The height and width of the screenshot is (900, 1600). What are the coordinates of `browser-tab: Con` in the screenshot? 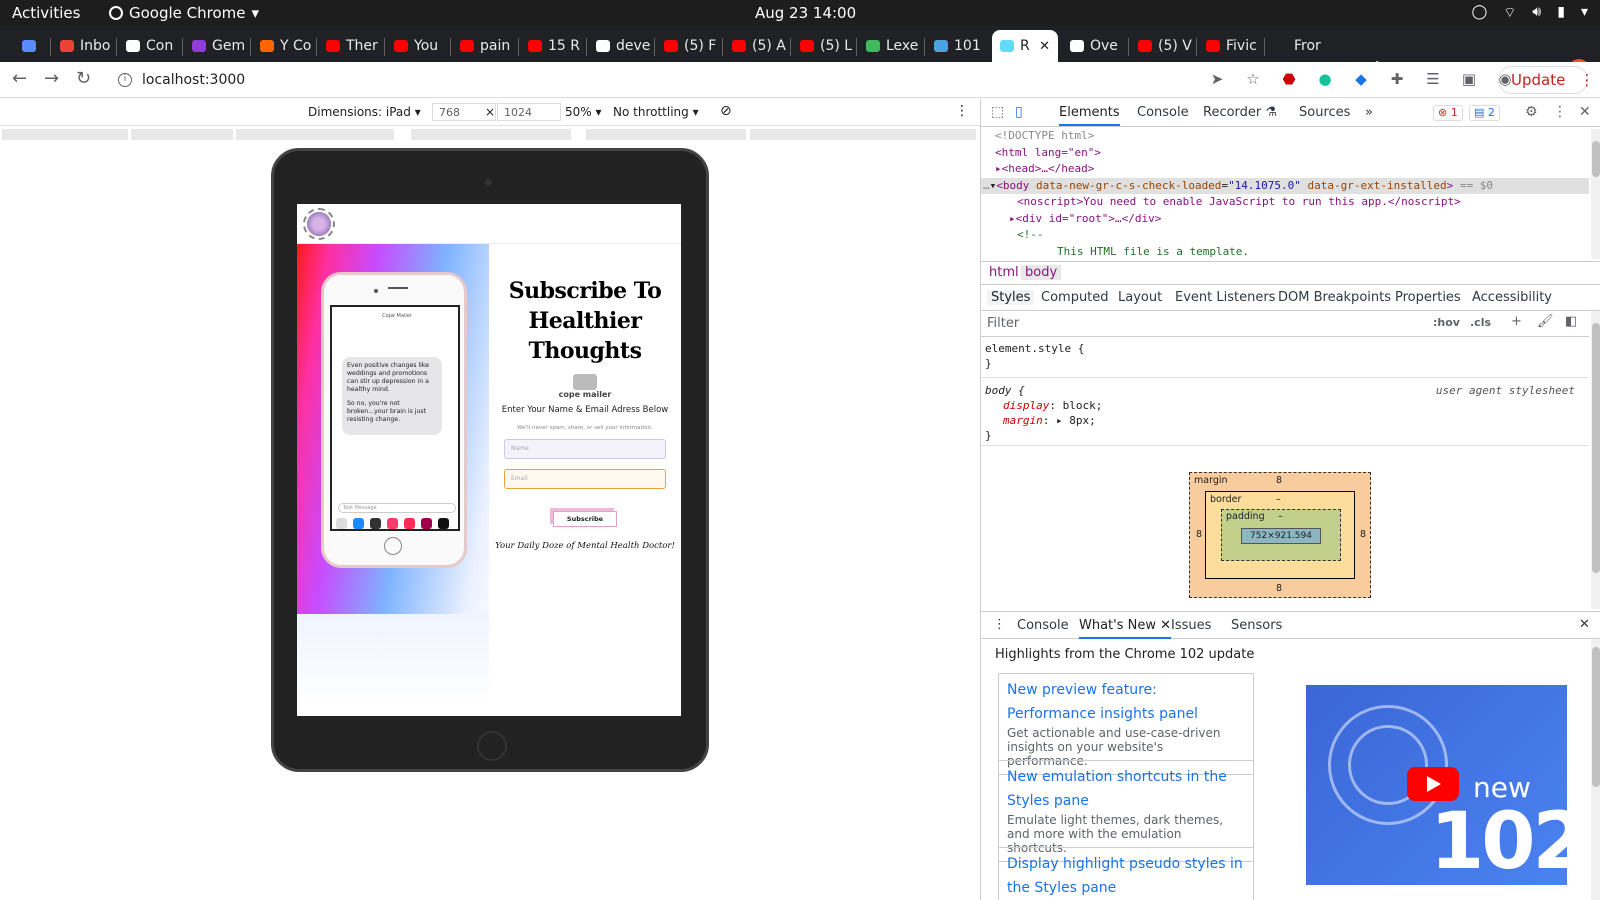 It's located at (149, 46).